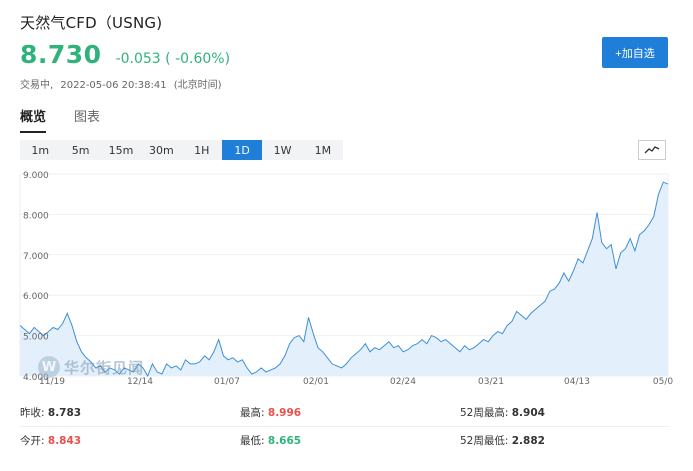 The height and width of the screenshot is (471, 693). I want to click on y-tick-label: 8.000, so click(36, 216).